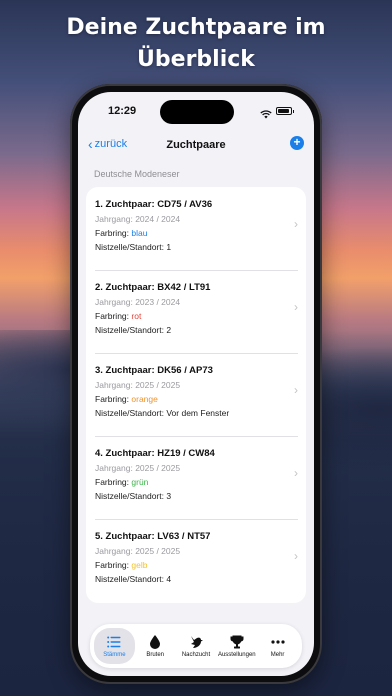 The height and width of the screenshot is (696, 392). I want to click on pair-ring-line: Farbring: gelb, so click(200, 565).